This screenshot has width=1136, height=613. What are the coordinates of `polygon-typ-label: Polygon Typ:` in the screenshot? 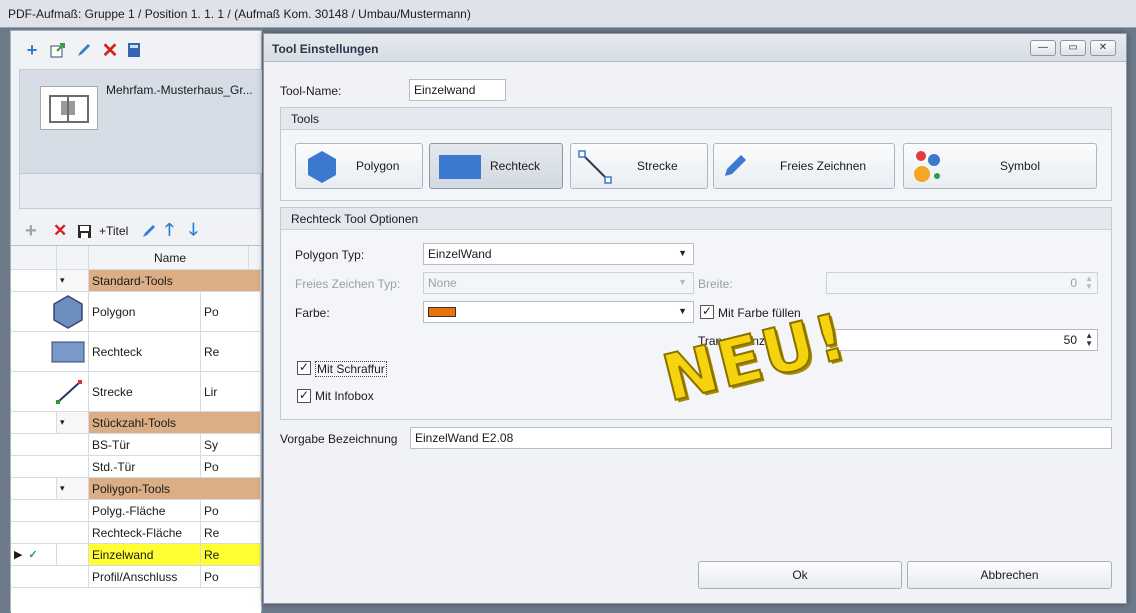 It's located at (330, 255).